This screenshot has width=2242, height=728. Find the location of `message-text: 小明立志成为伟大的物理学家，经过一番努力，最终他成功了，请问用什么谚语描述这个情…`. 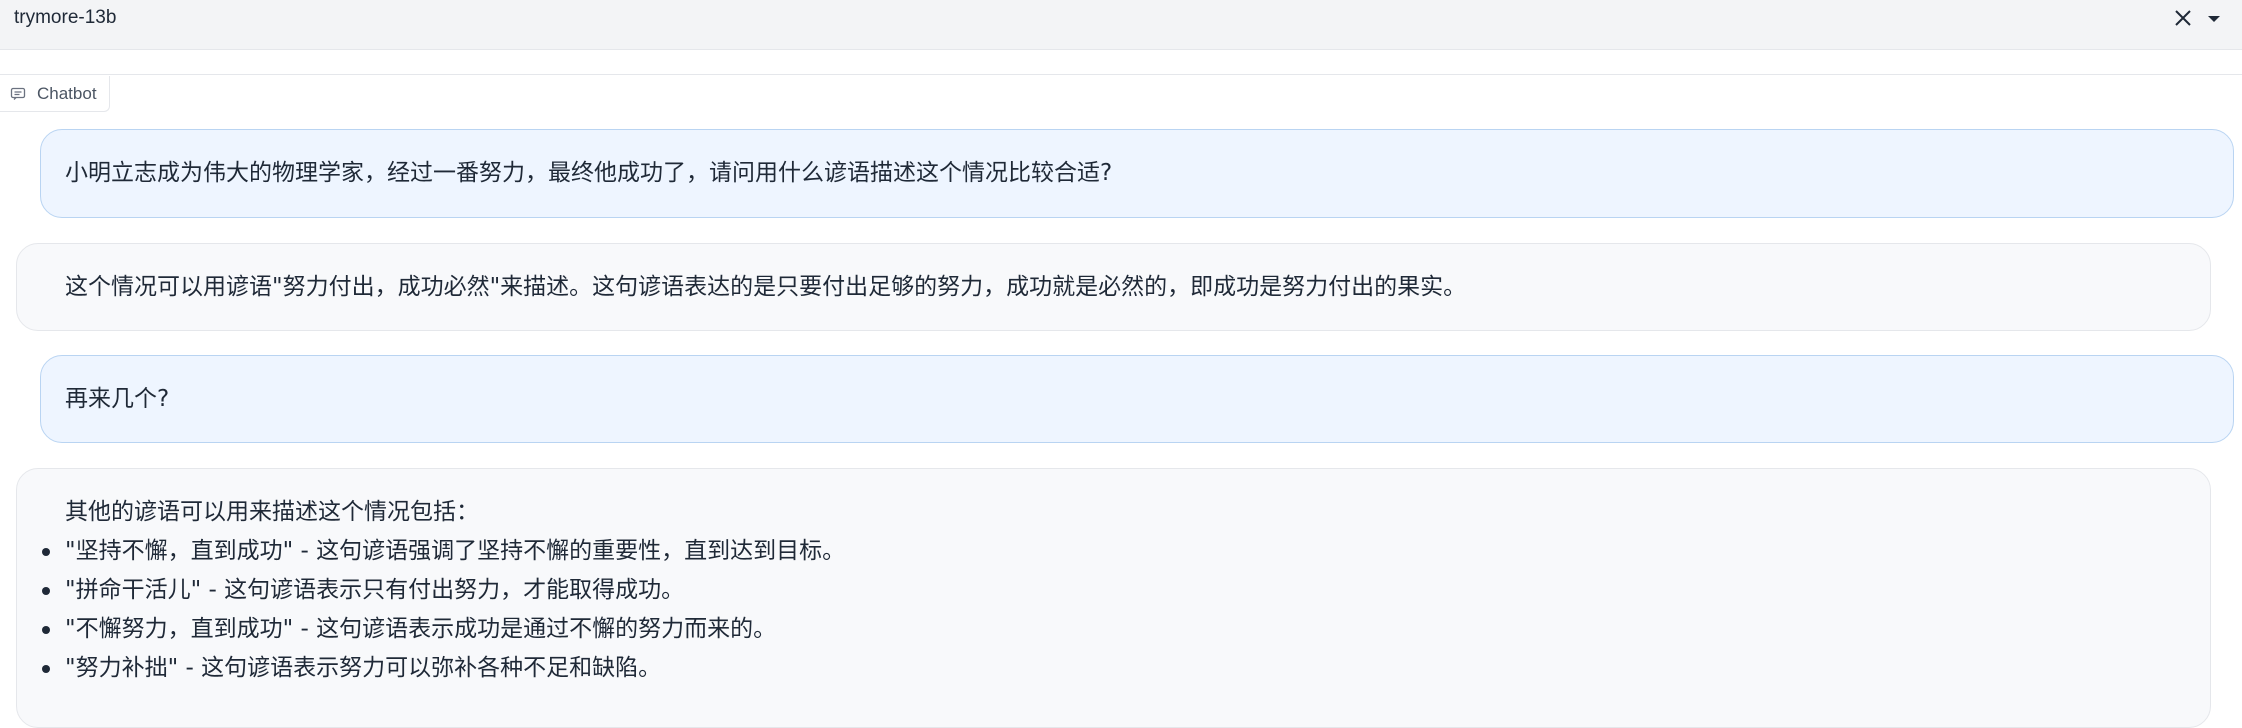

message-text: 小明立志成为伟大的物理学家，经过一番努力，最终他成功了，请问用什么谚语描述这个情… is located at coordinates (589, 173).